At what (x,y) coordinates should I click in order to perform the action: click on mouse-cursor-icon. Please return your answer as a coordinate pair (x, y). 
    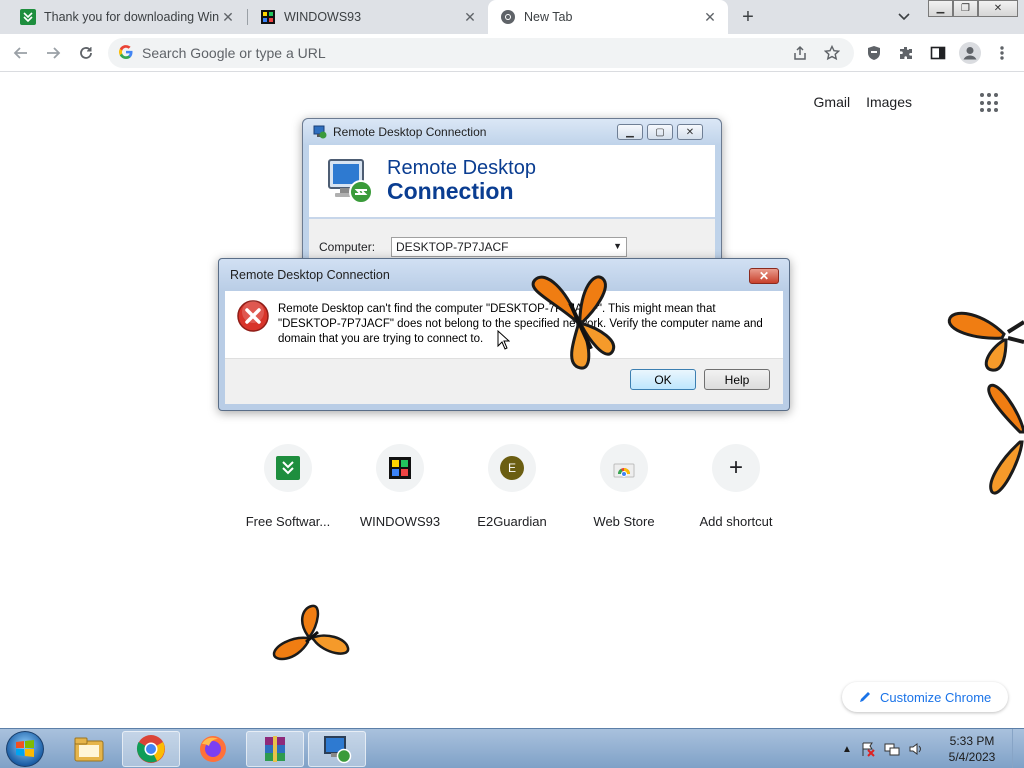
    Looking at the image, I should click on (503, 340).